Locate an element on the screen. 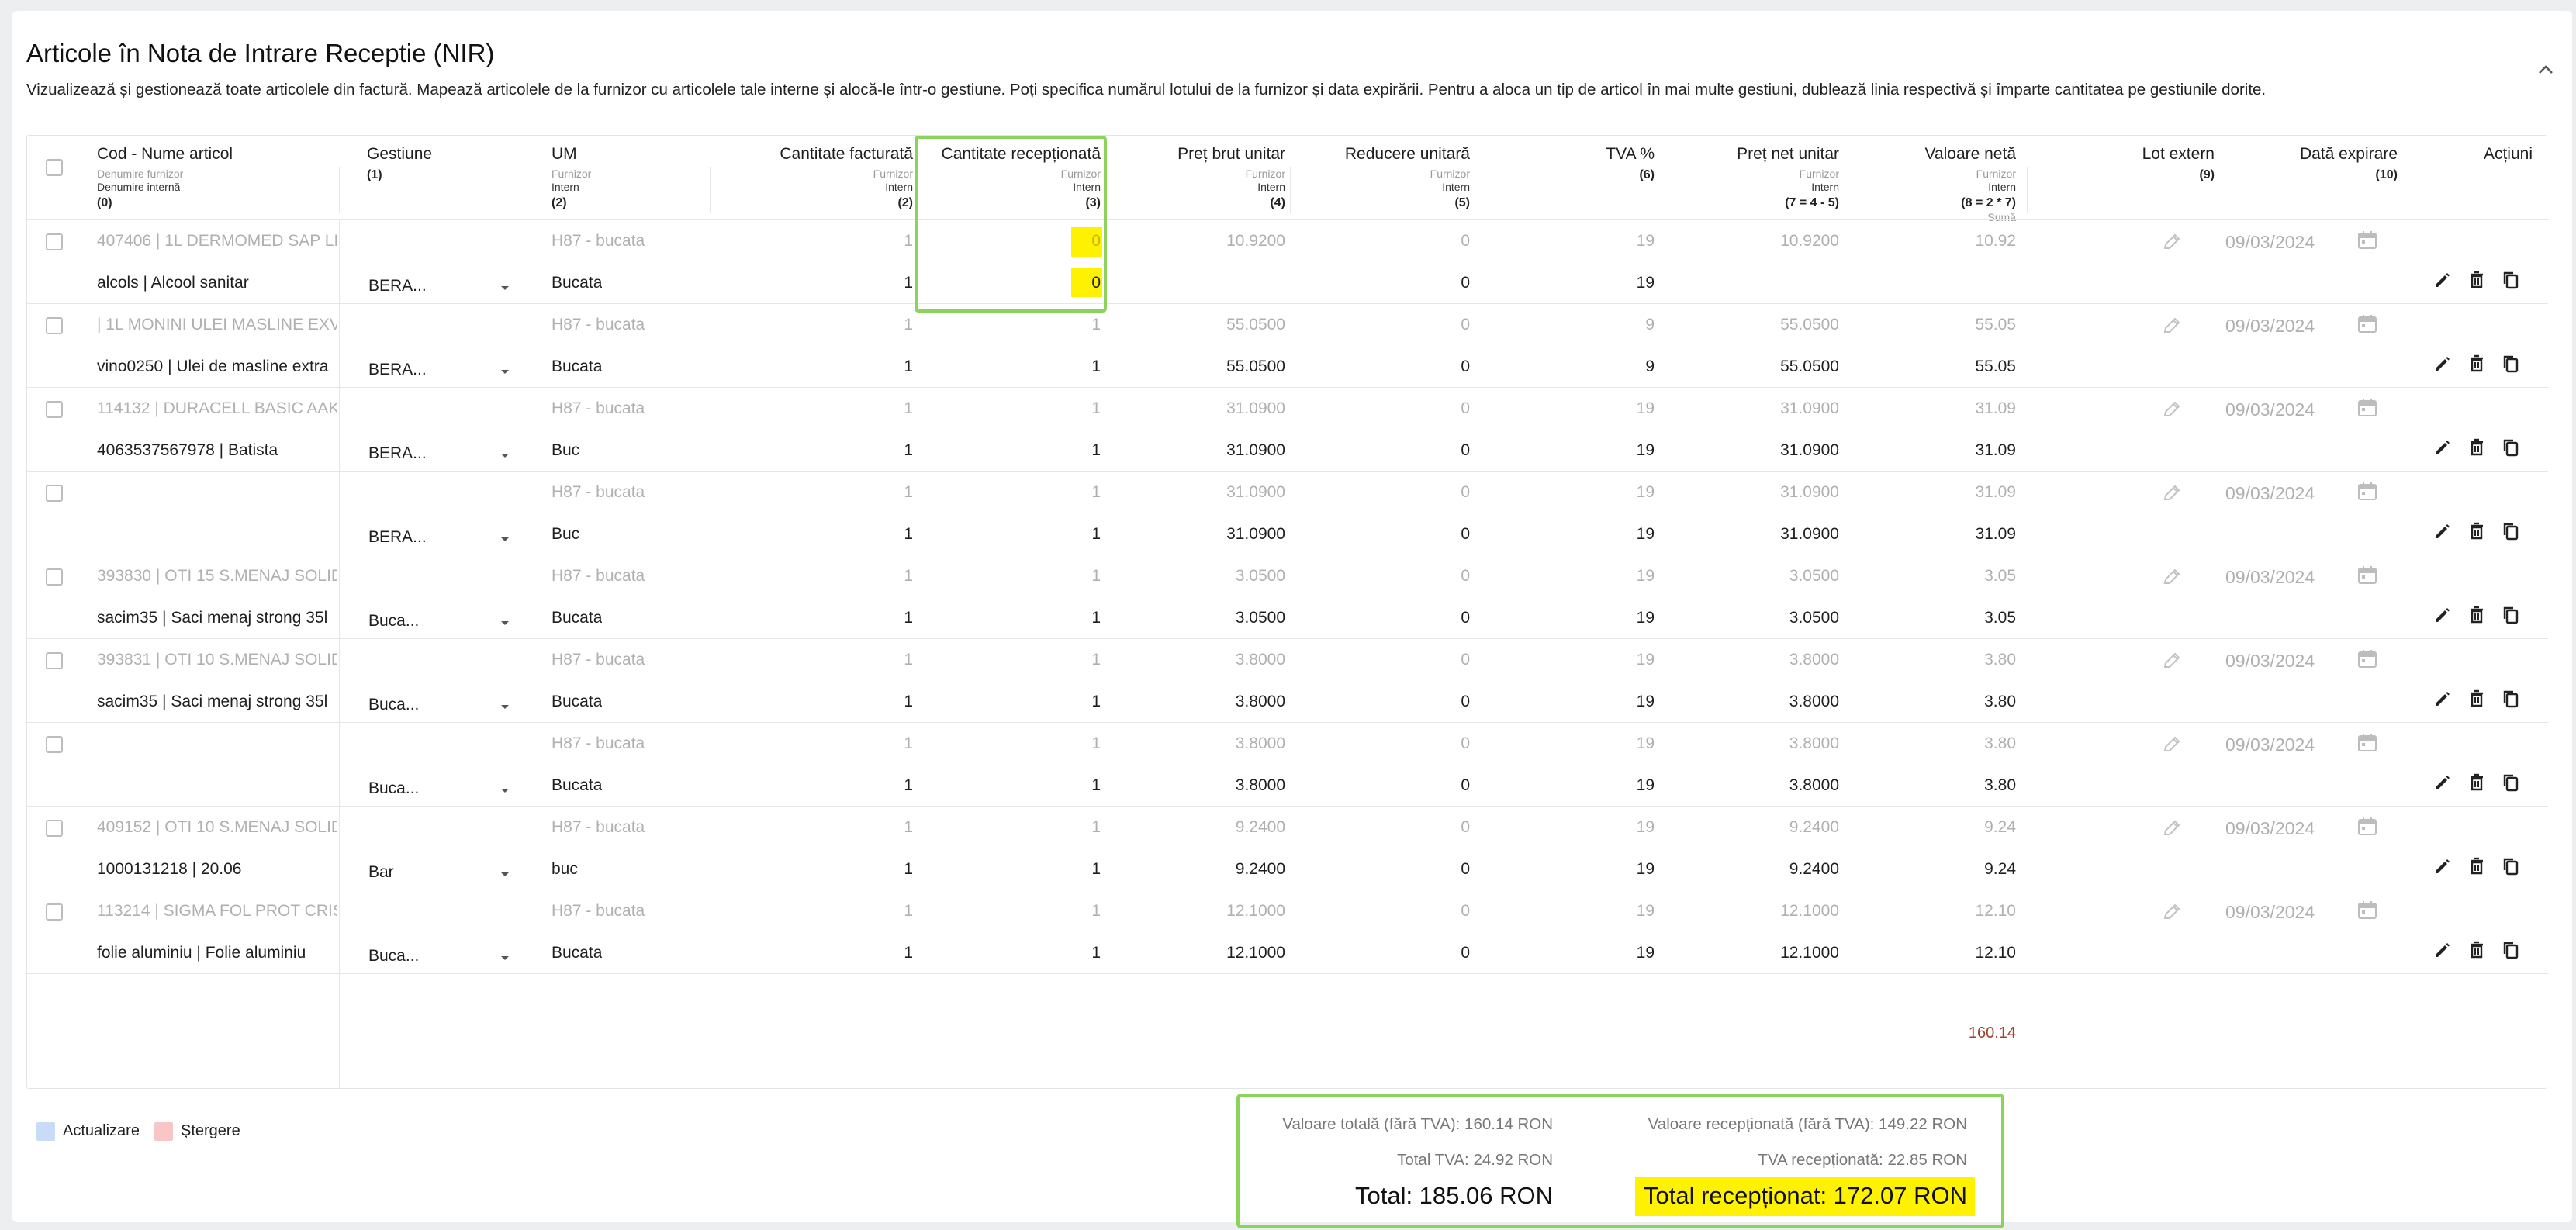  internal-item-name: vino0250 | Ulei de masline extra is located at coordinates (217, 367).